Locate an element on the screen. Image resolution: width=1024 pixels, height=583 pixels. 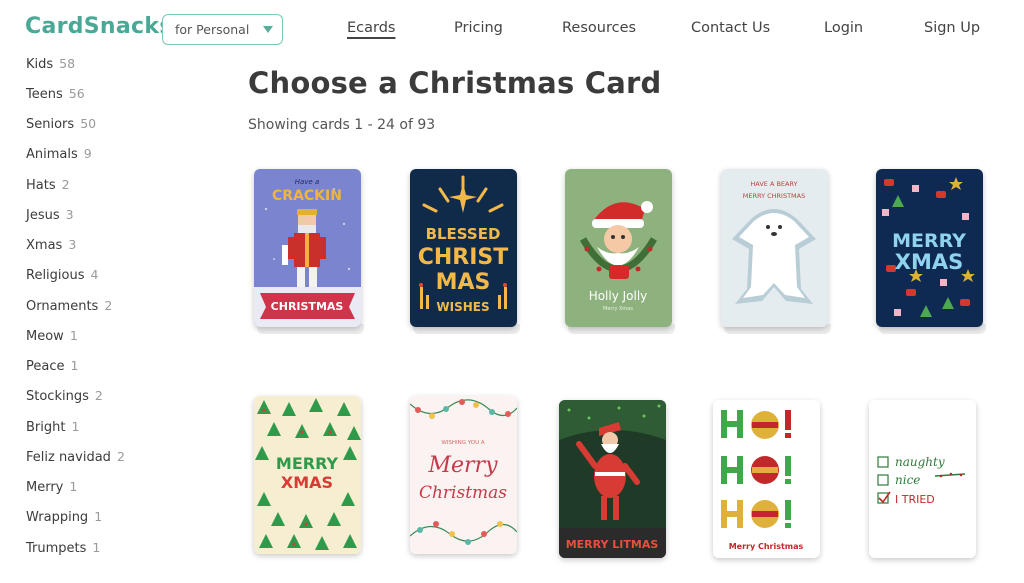
sidebar-item-count: 3 is located at coordinates (69, 214).